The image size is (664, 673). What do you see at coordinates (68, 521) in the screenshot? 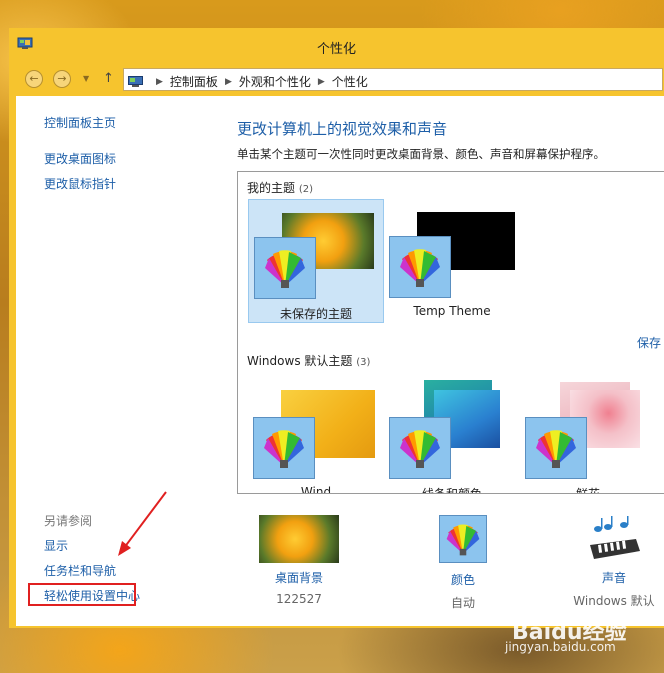
I see `see-also-title: 另请参阅` at bounding box center [68, 521].